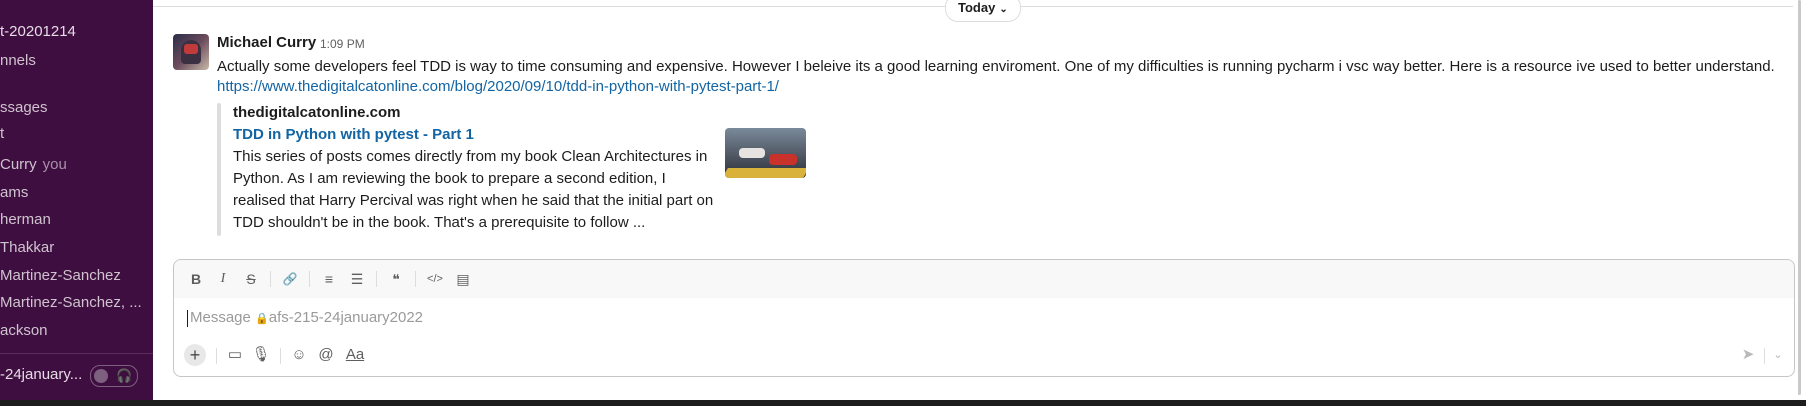 The image size is (1806, 406). I want to click on bulleted-list-icon: ☰, so click(357, 279).